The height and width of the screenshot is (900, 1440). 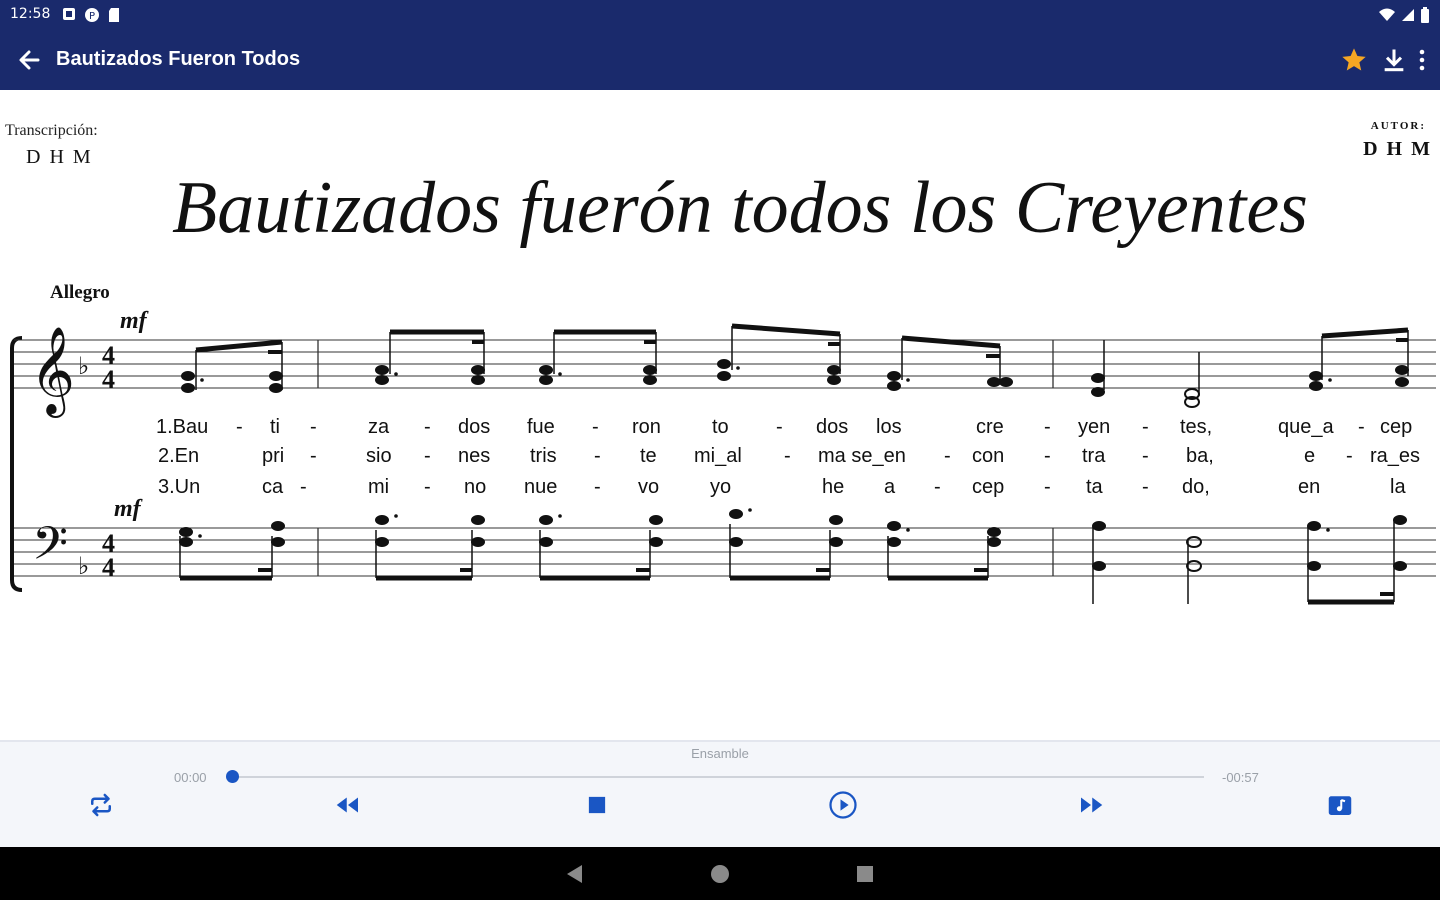 What do you see at coordinates (1094, 427) in the screenshot?
I see `lyric-syllable: yen` at bounding box center [1094, 427].